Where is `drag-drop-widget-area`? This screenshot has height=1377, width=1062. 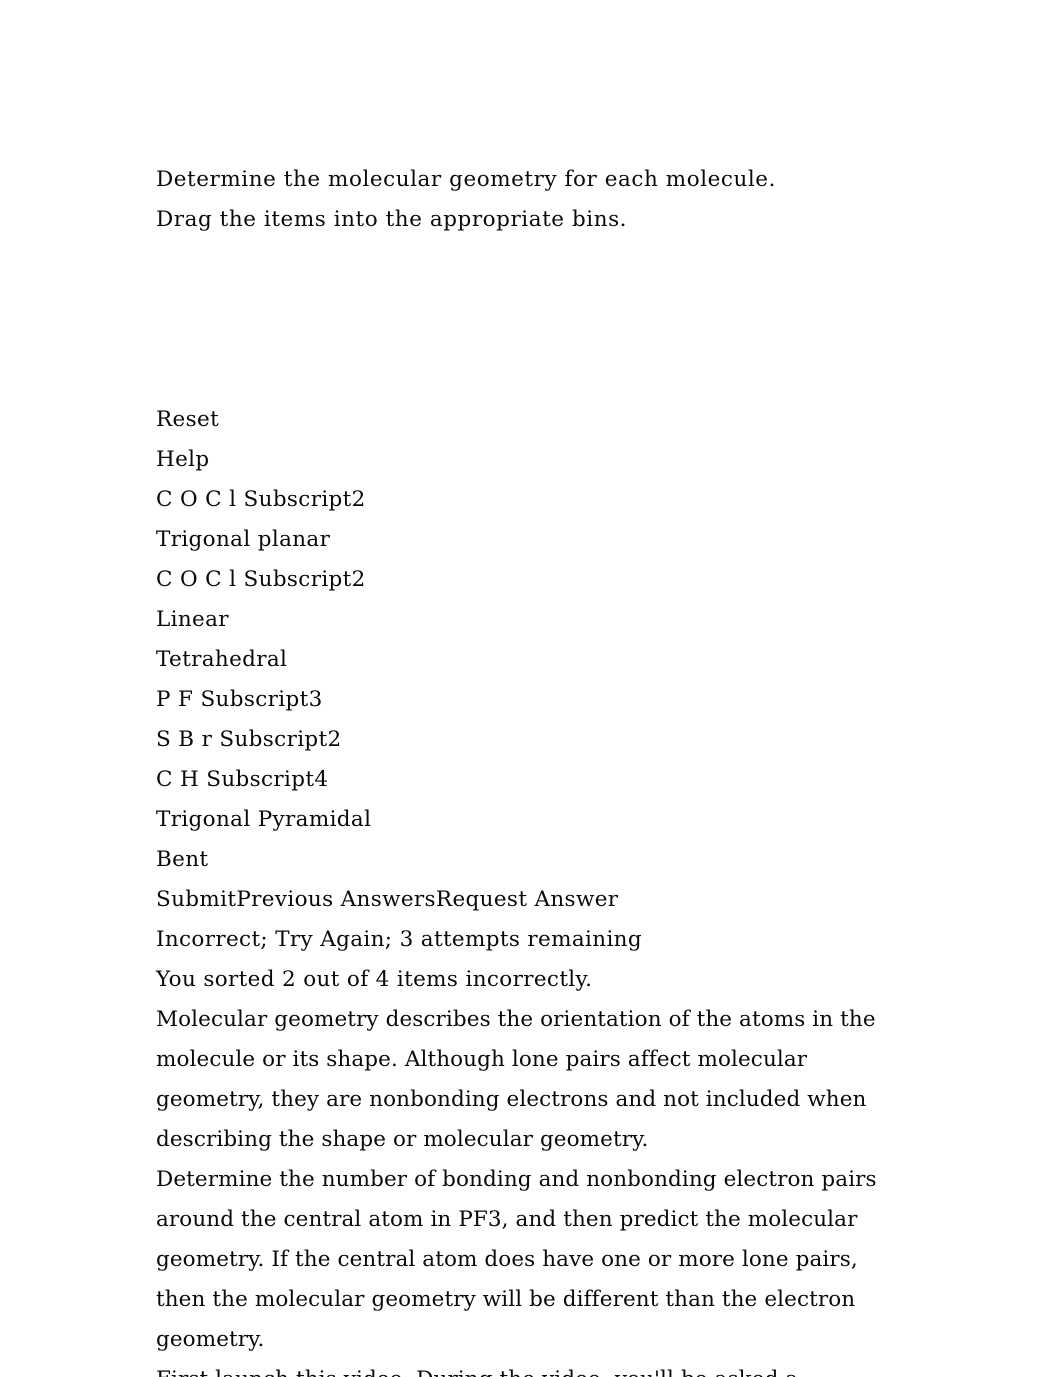
drag-drop-widget-area is located at coordinates (528, 320).